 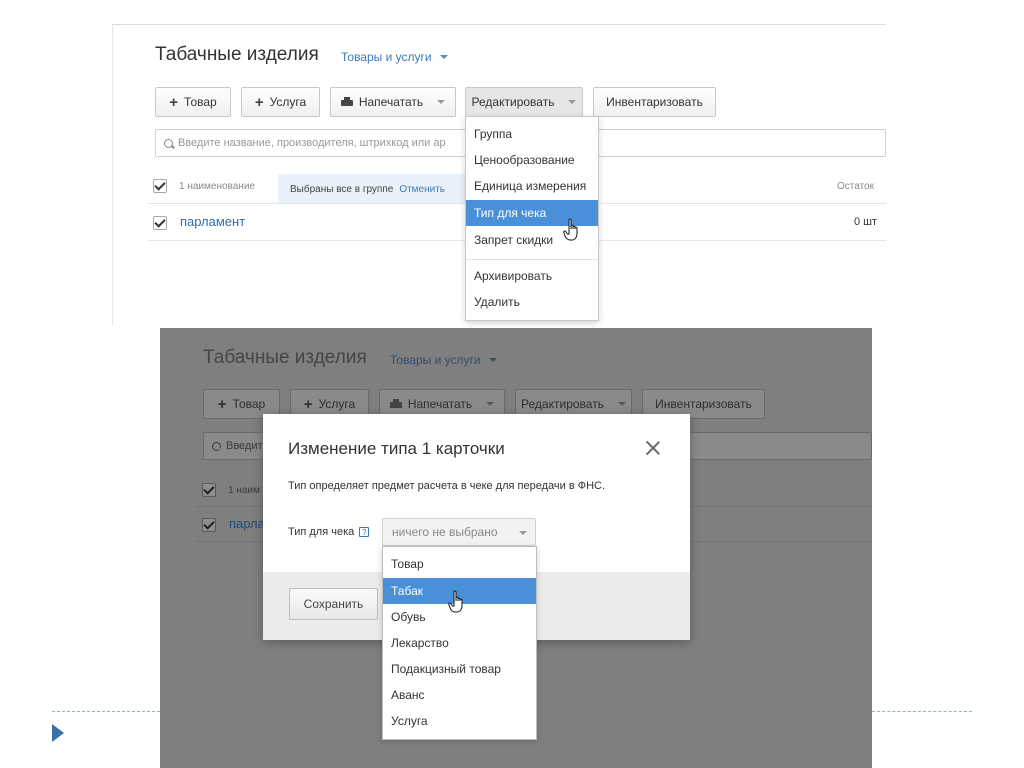 I want to click on menu-item-group: Группа, so click(x=532, y=134).